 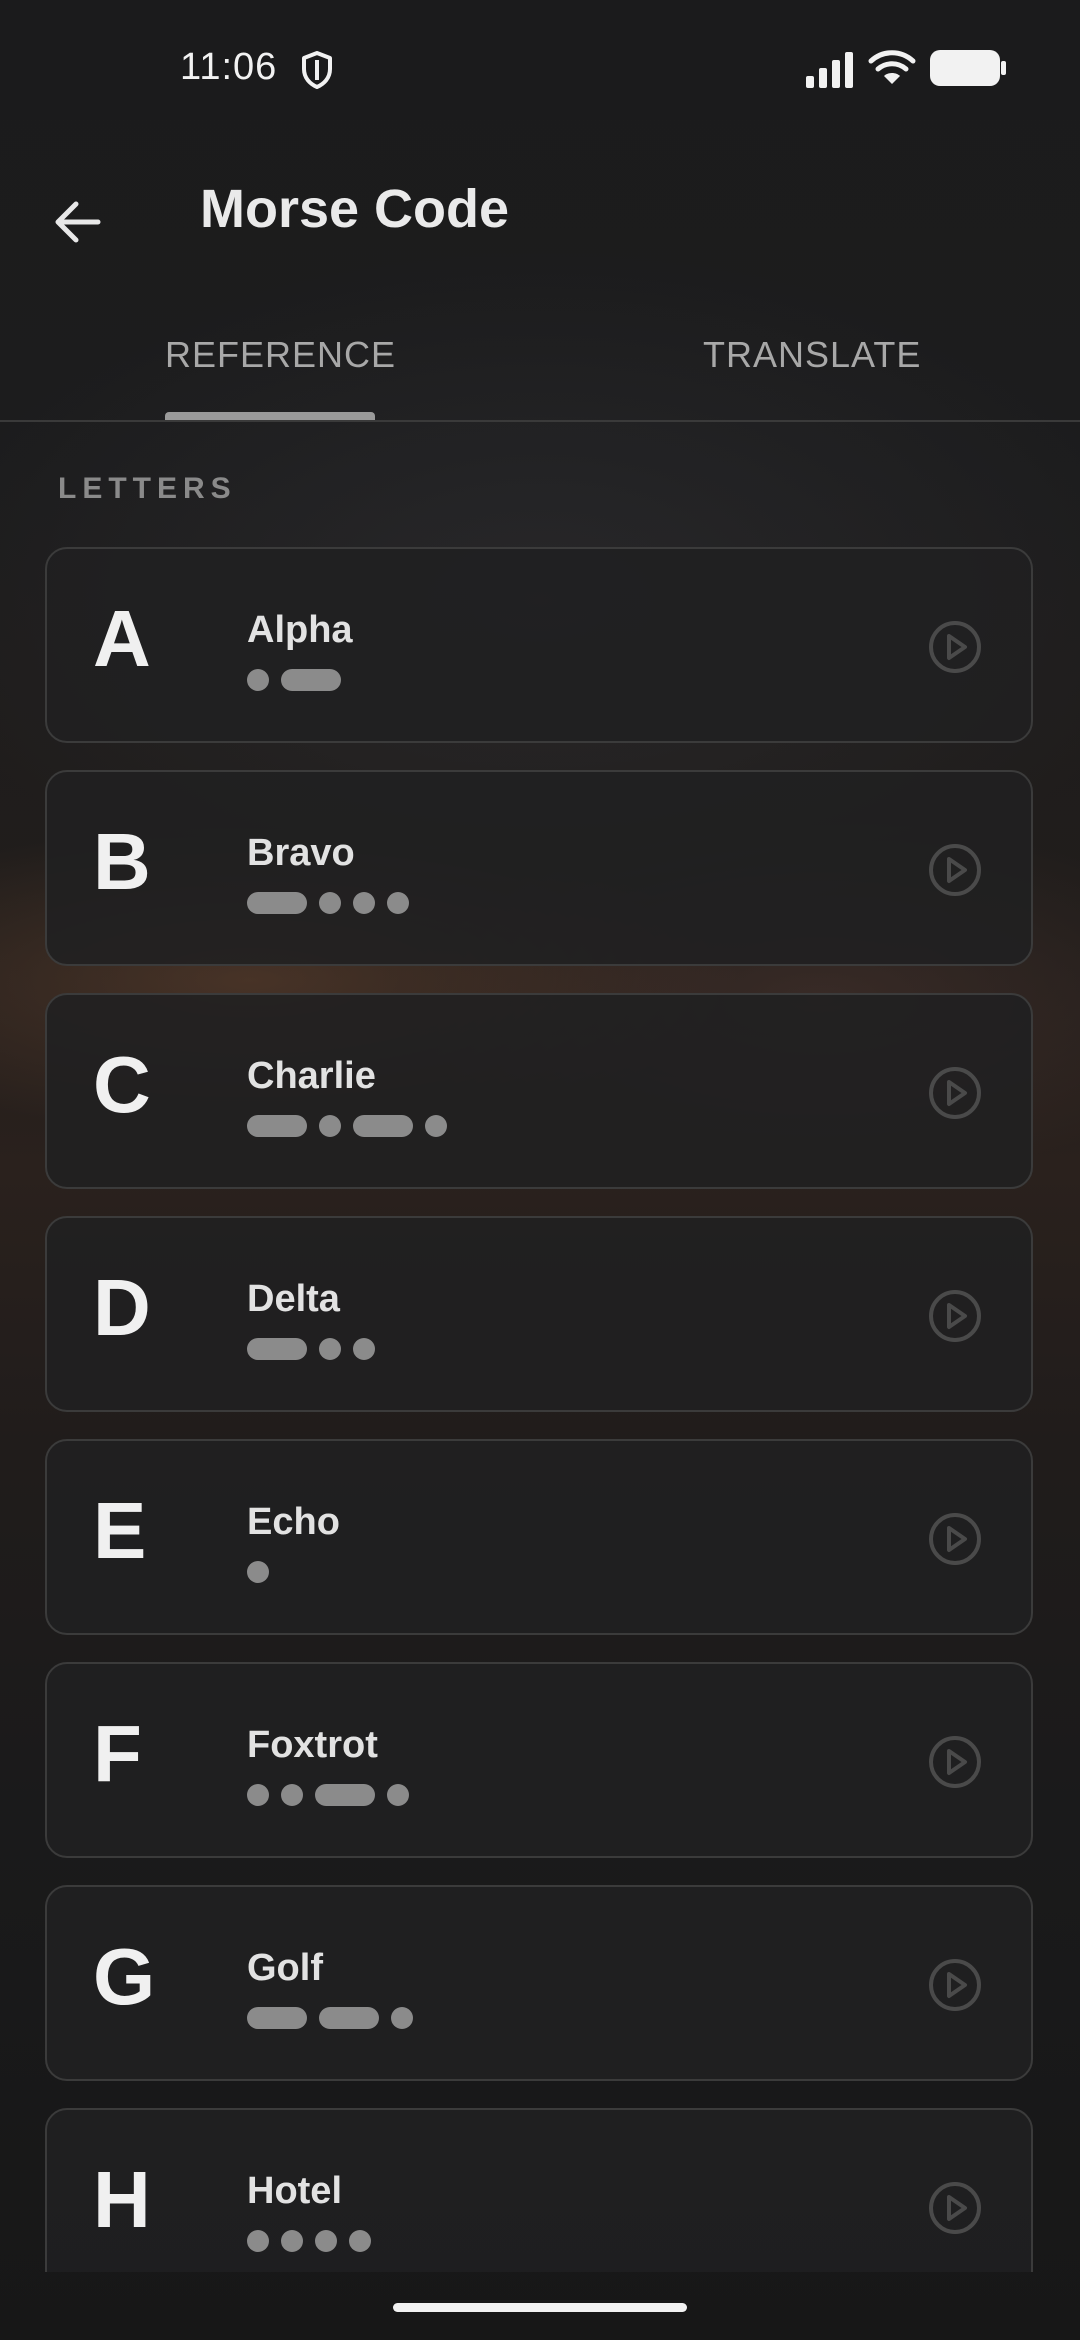 I want to click on letter-card-a: A Alpha, so click(x=539, y=645).